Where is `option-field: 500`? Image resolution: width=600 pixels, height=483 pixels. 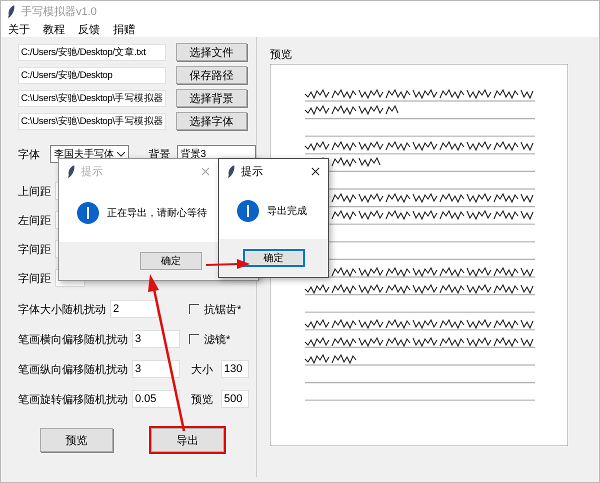
option-field: 500 is located at coordinates (235, 399).